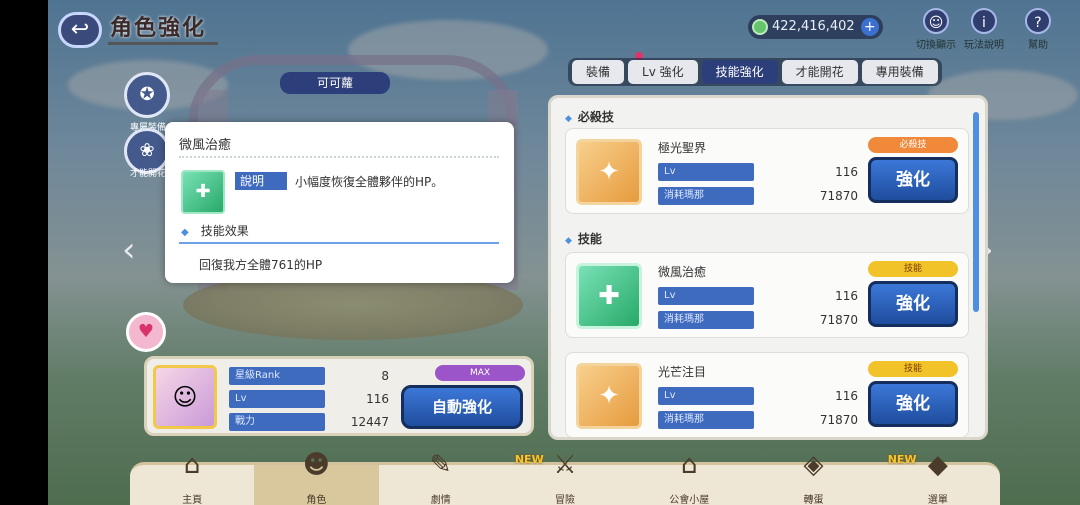  What do you see at coordinates (682, 272) in the screenshot?
I see `skill-name: 微風治癒` at bounding box center [682, 272].